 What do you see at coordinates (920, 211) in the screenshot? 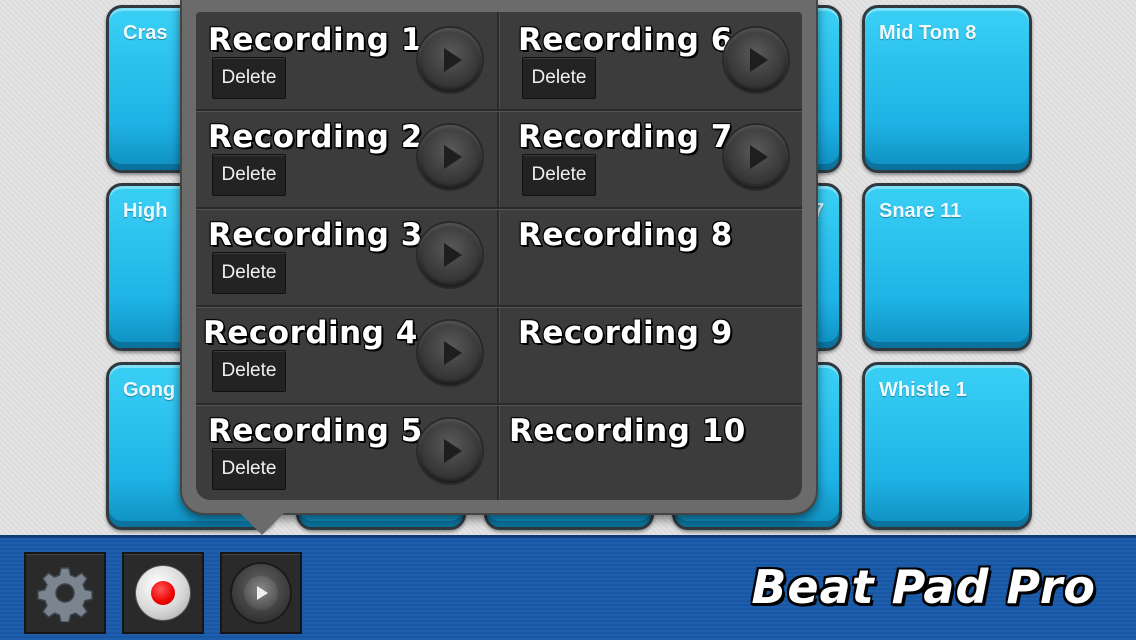
I see `pad-label: Snare 11` at bounding box center [920, 211].